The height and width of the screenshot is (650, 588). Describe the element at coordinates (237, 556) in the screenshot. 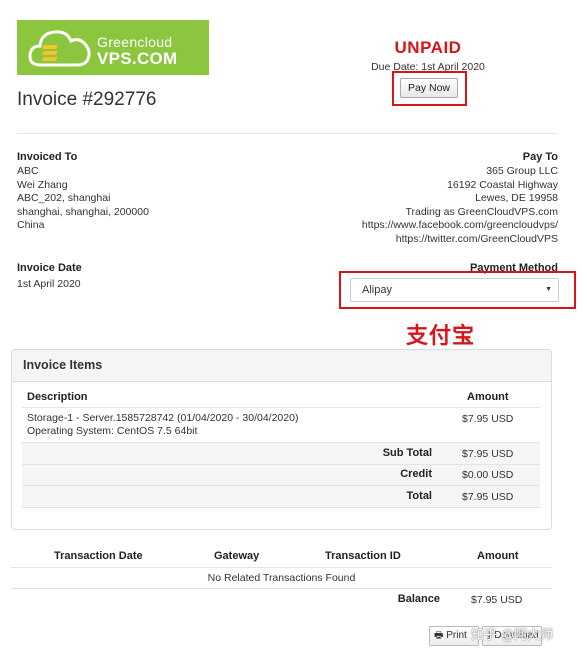

I see `col-gateway-header: Gateway` at that location.